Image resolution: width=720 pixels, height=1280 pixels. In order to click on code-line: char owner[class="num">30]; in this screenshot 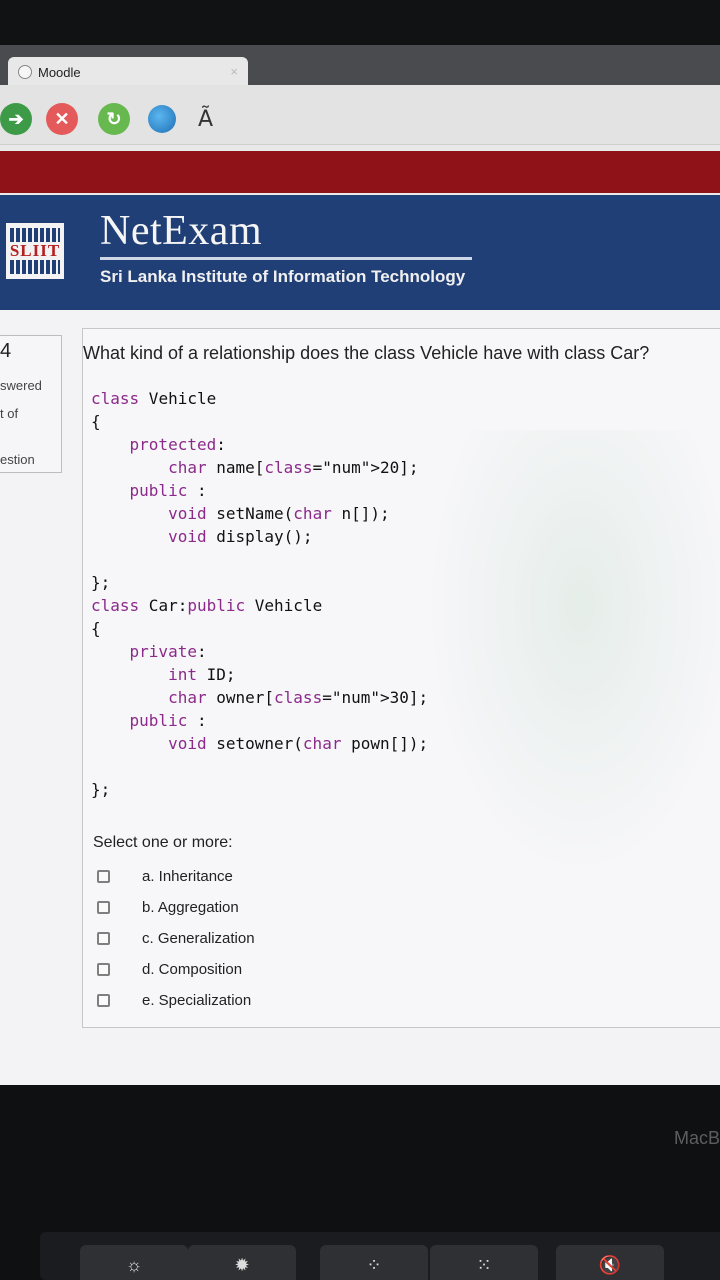, I will do `click(298, 697)`.